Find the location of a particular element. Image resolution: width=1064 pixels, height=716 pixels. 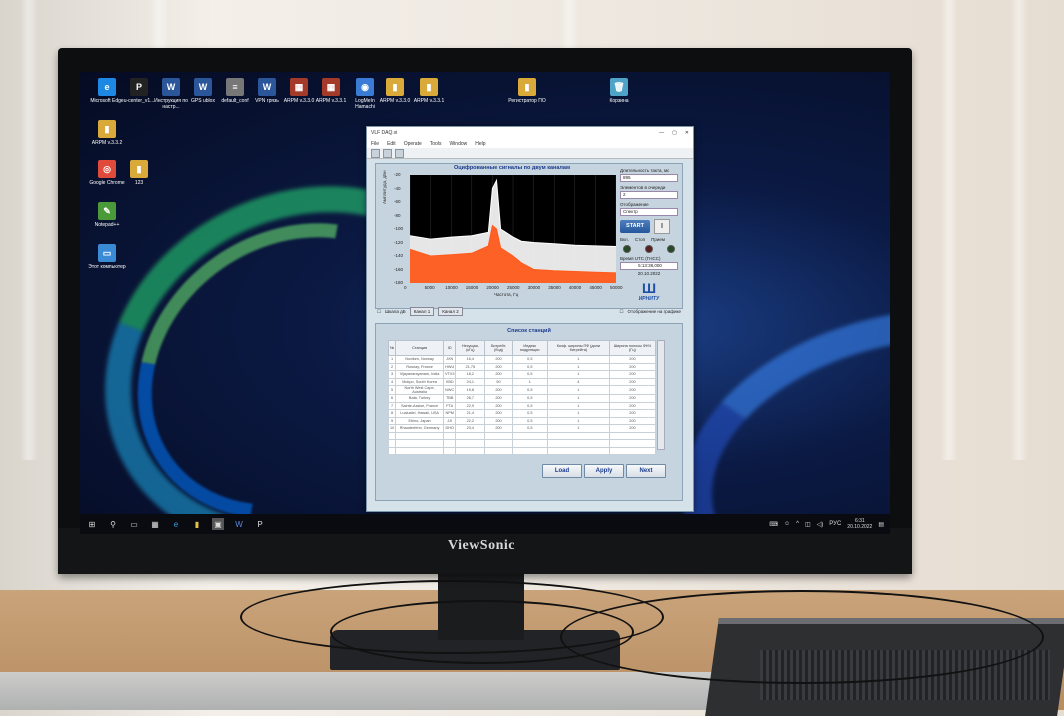

language-indicator: РУС is located at coordinates (835, 524).